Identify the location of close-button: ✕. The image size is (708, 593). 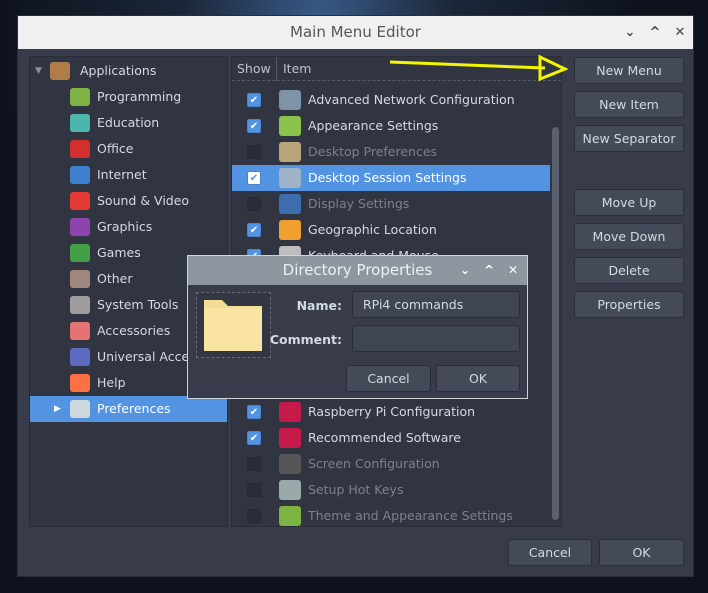
(680, 32).